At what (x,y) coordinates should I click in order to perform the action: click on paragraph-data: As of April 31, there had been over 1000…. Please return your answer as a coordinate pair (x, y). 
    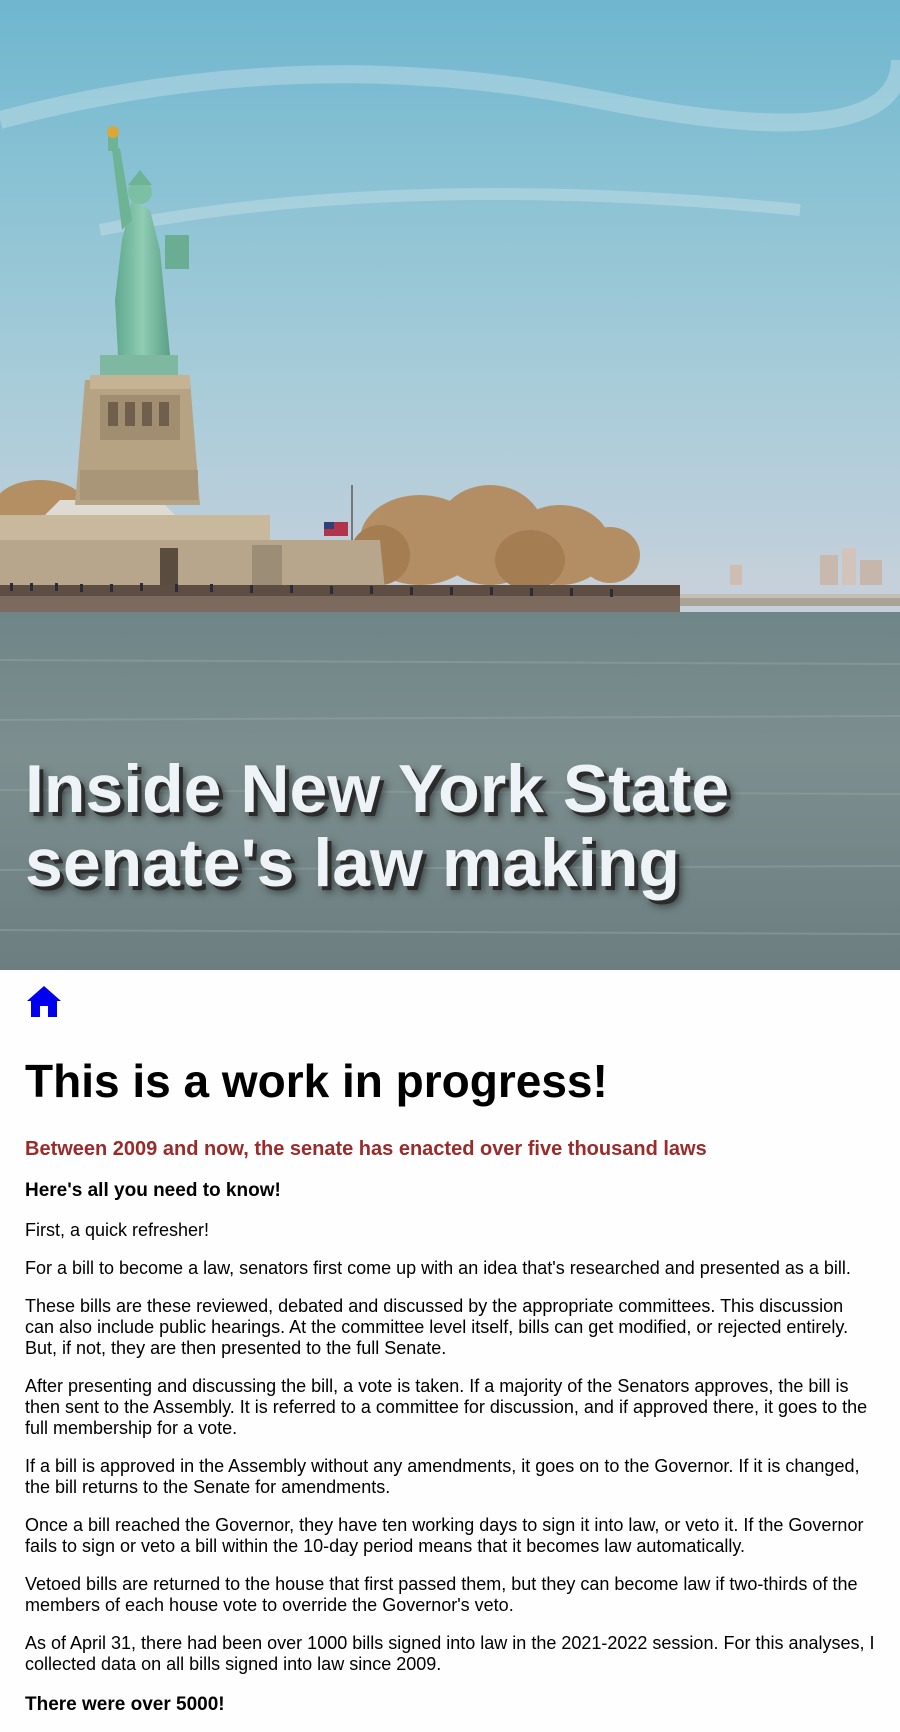
    Looking at the image, I should click on (450, 1653).